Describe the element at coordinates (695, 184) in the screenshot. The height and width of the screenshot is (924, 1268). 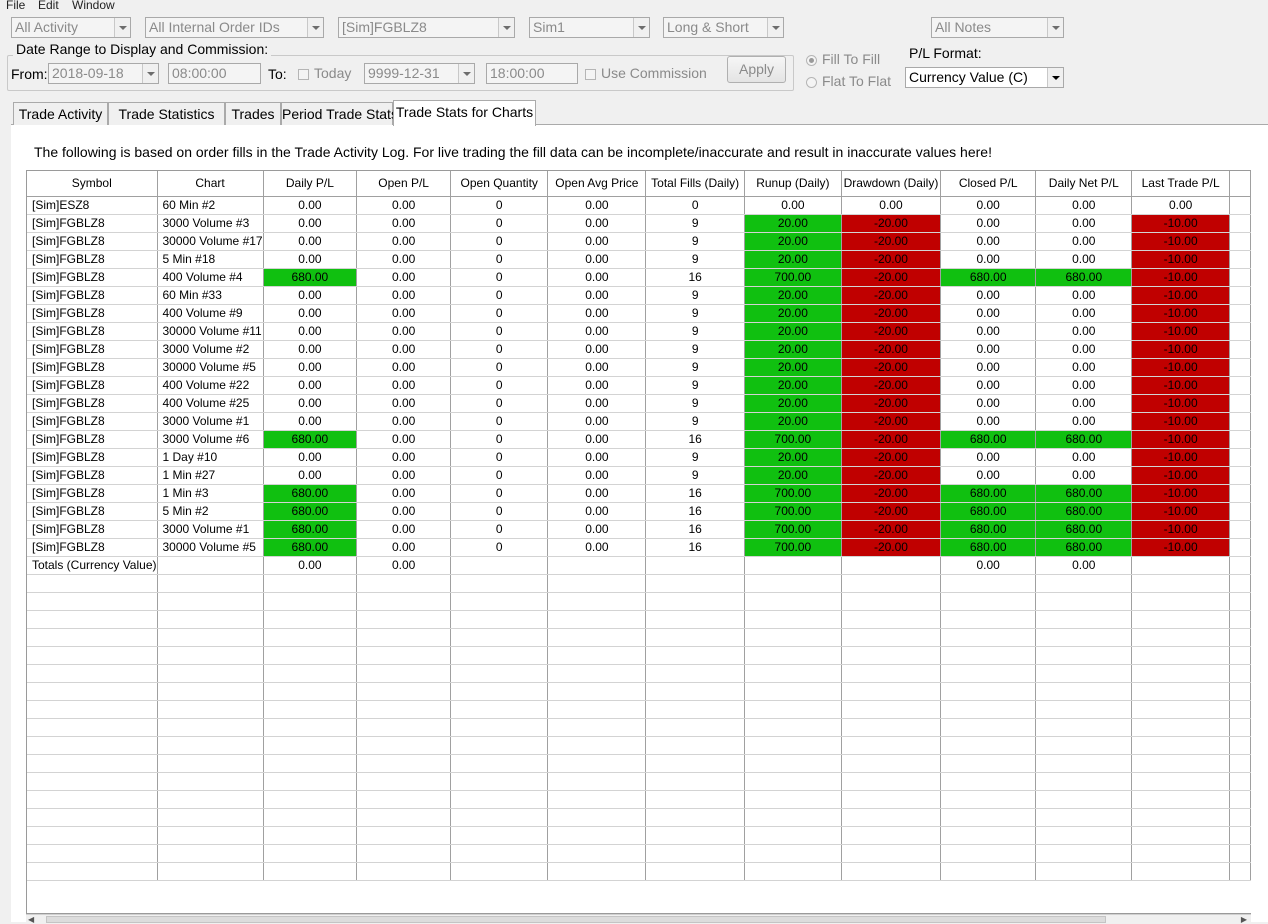
I see `column-header: Total Fills (Daily)` at that location.